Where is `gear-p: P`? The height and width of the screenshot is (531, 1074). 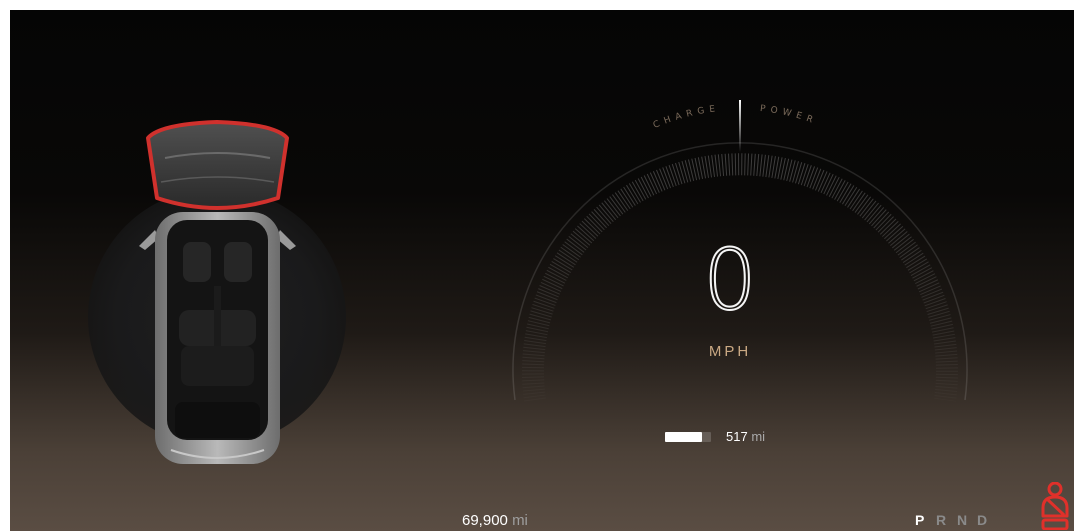
gear-p: P is located at coordinates (920, 520).